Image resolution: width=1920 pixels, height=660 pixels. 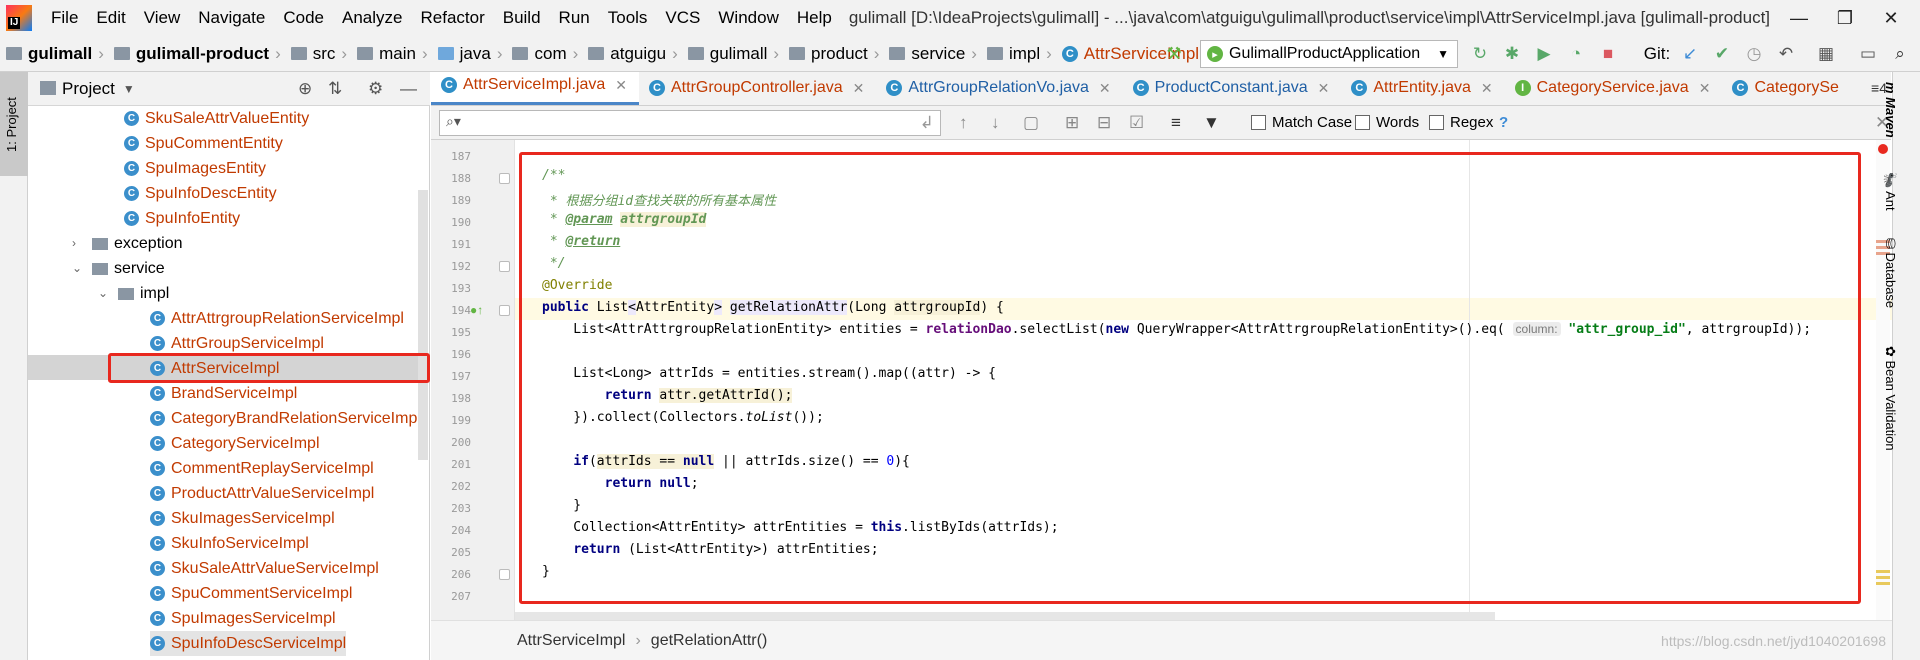 I want to click on project-tool-tab: 1: Project, so click(x=14, y=124).